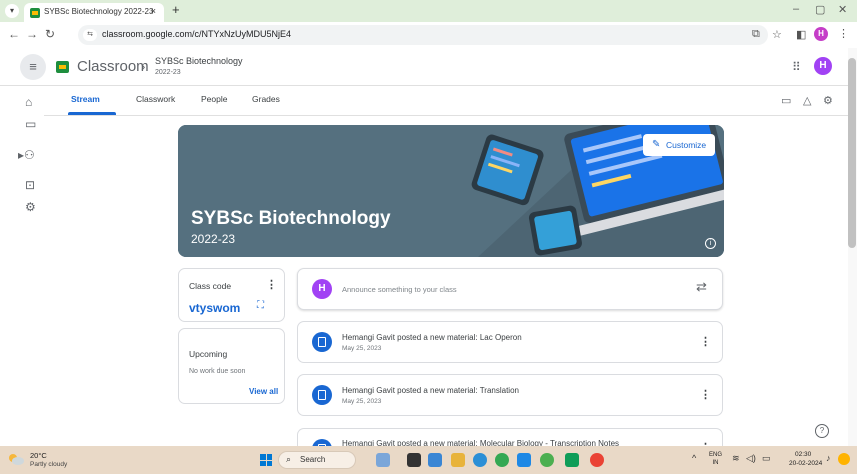 The height and width of the screenshot is (474, 857). What do you see at coordinates (777, 34) in the screenshot?
I see `bookmark-star-icon: ☆` at bounding box center [777, 34].